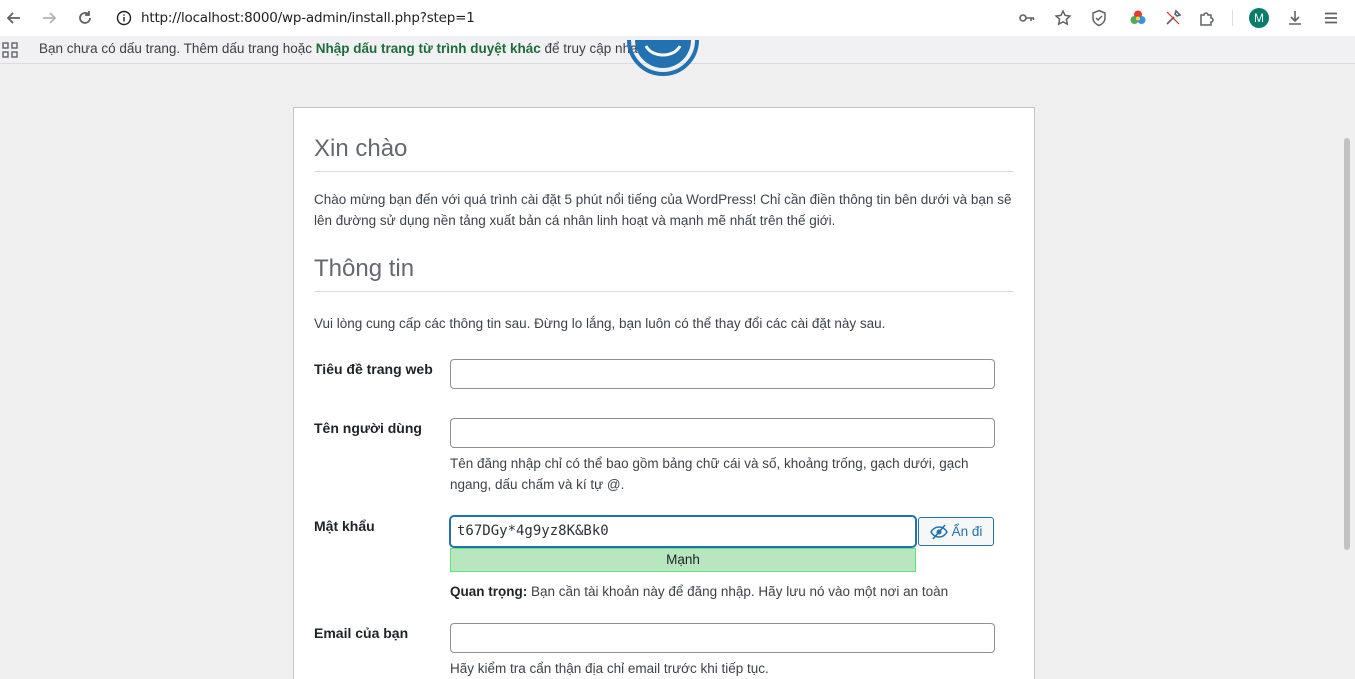  I want to click on username-input, so click(722, 433).